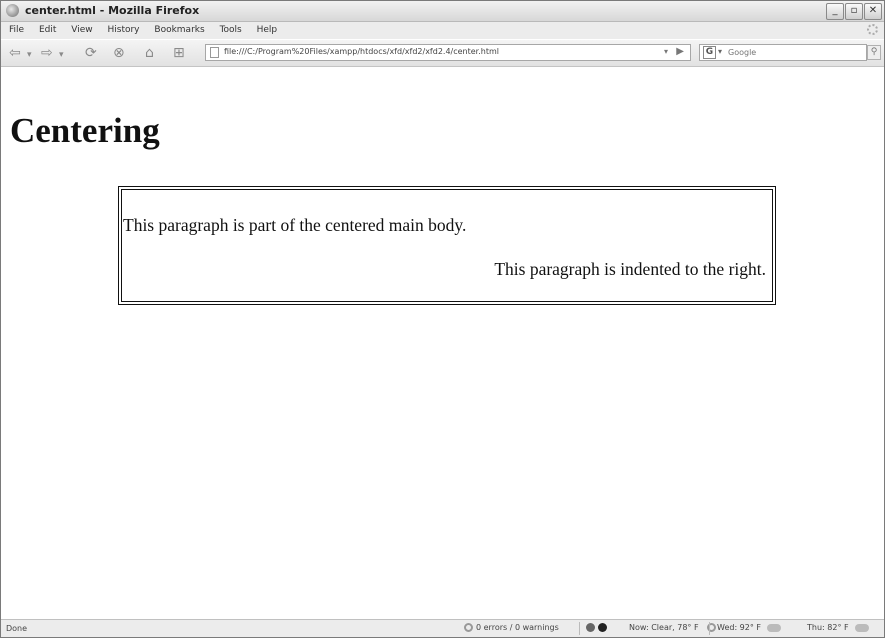  Describe the element at coordinates (267, 30) in the screenshot. I see `menu-help: Help` at that location.